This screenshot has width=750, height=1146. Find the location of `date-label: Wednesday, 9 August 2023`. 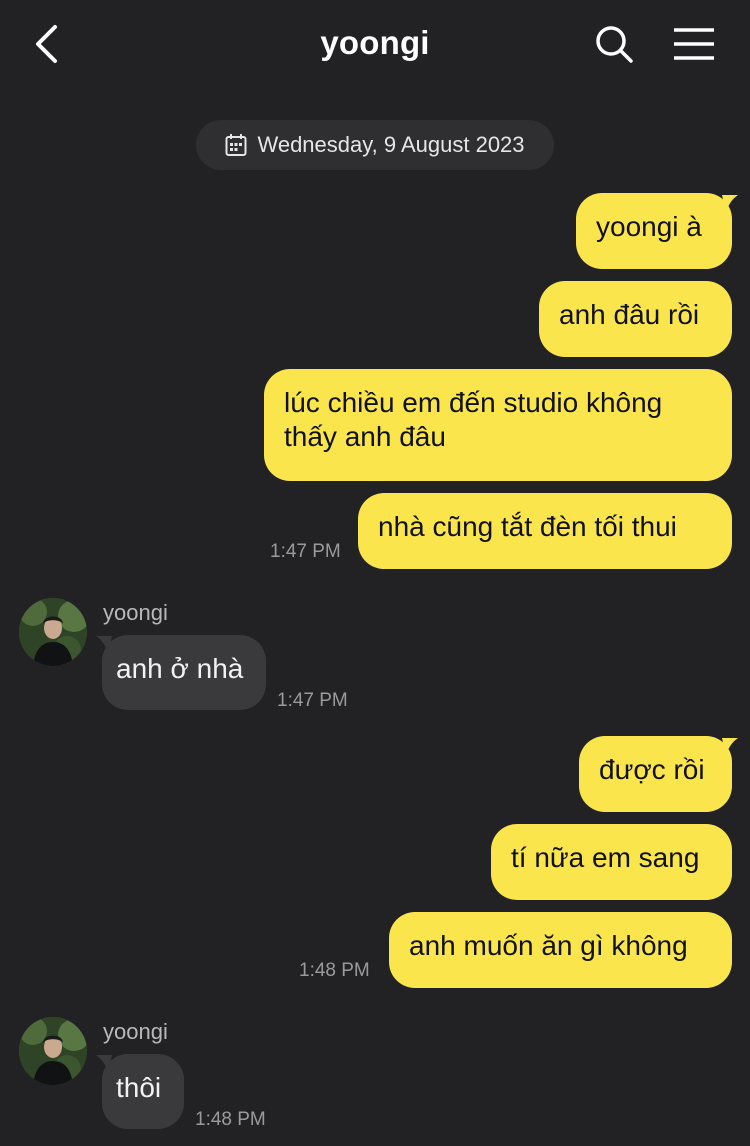

date-label: Wednesday, 9 August 2023 is located at coordinates (391, 144).